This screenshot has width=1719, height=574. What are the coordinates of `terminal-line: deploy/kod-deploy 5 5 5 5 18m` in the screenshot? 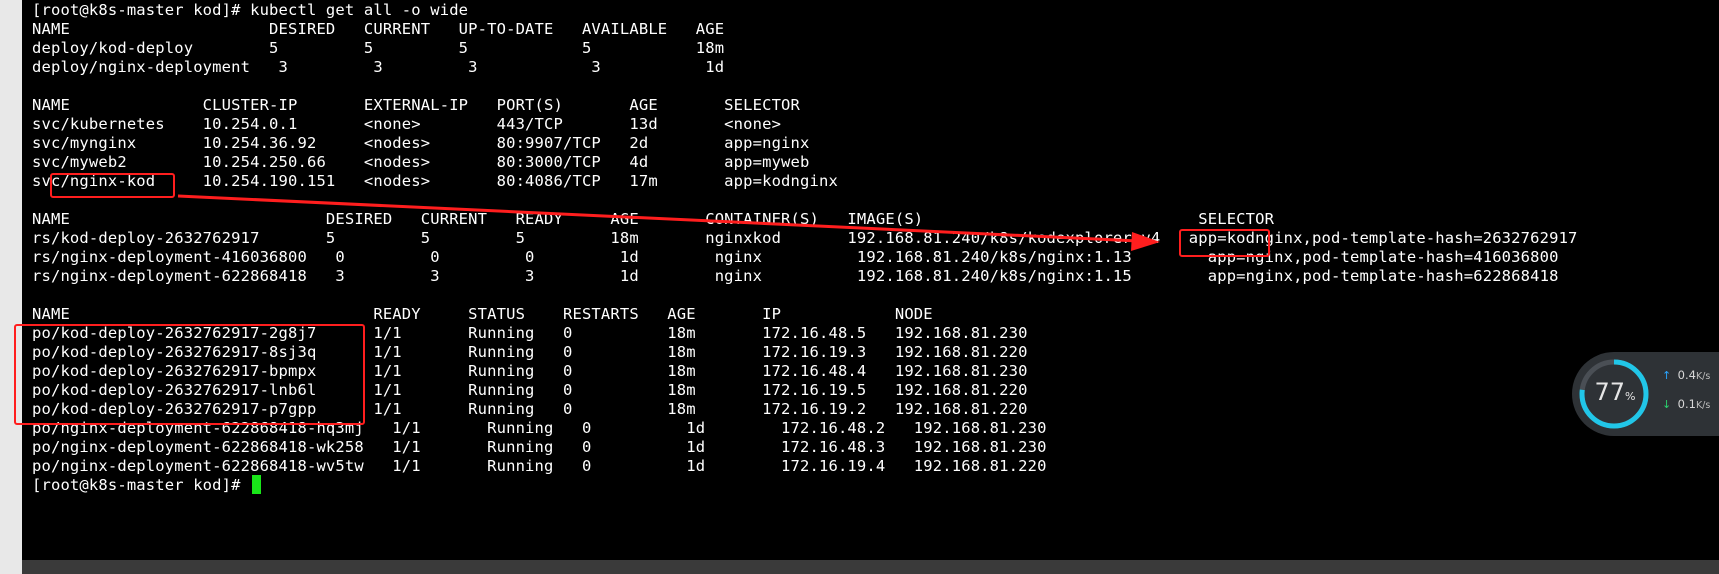 It's located at (378, 48).